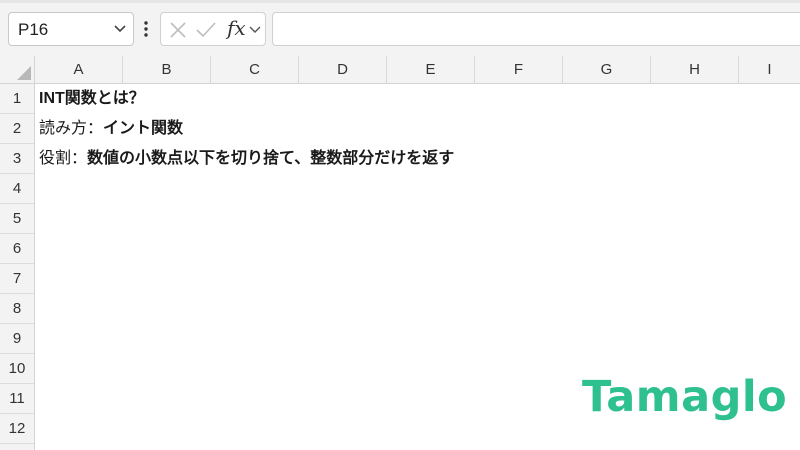  Describe the element at coordinates (146, 29) in the screenshot. I see `more-vertical-icon` at that location.